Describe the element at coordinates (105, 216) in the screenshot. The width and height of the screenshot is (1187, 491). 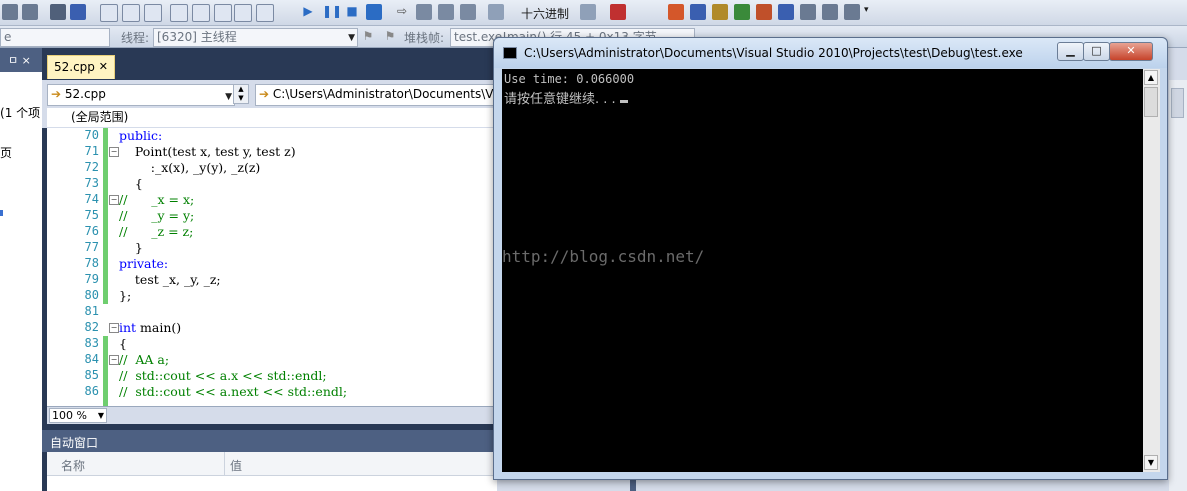
I see `change-bar` at that location.